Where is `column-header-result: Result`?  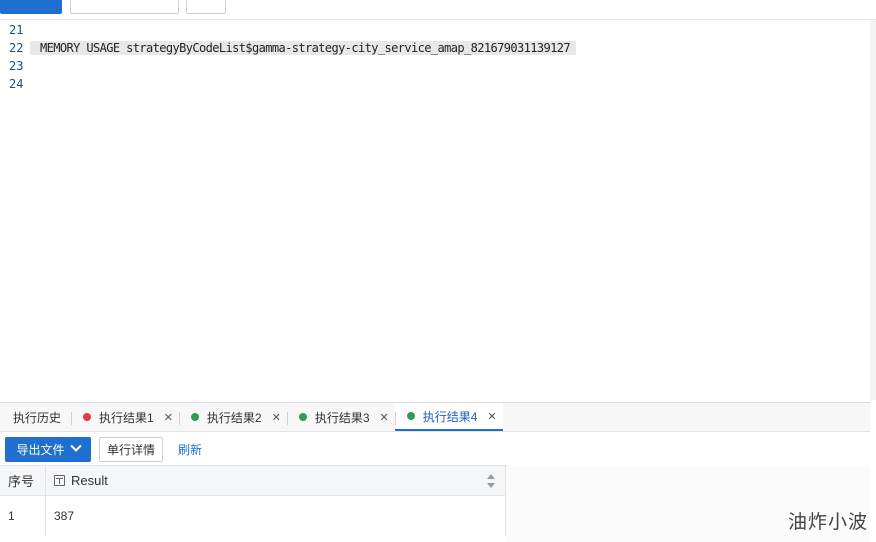 column-header-result: Result is located at coordinates (276, 480).